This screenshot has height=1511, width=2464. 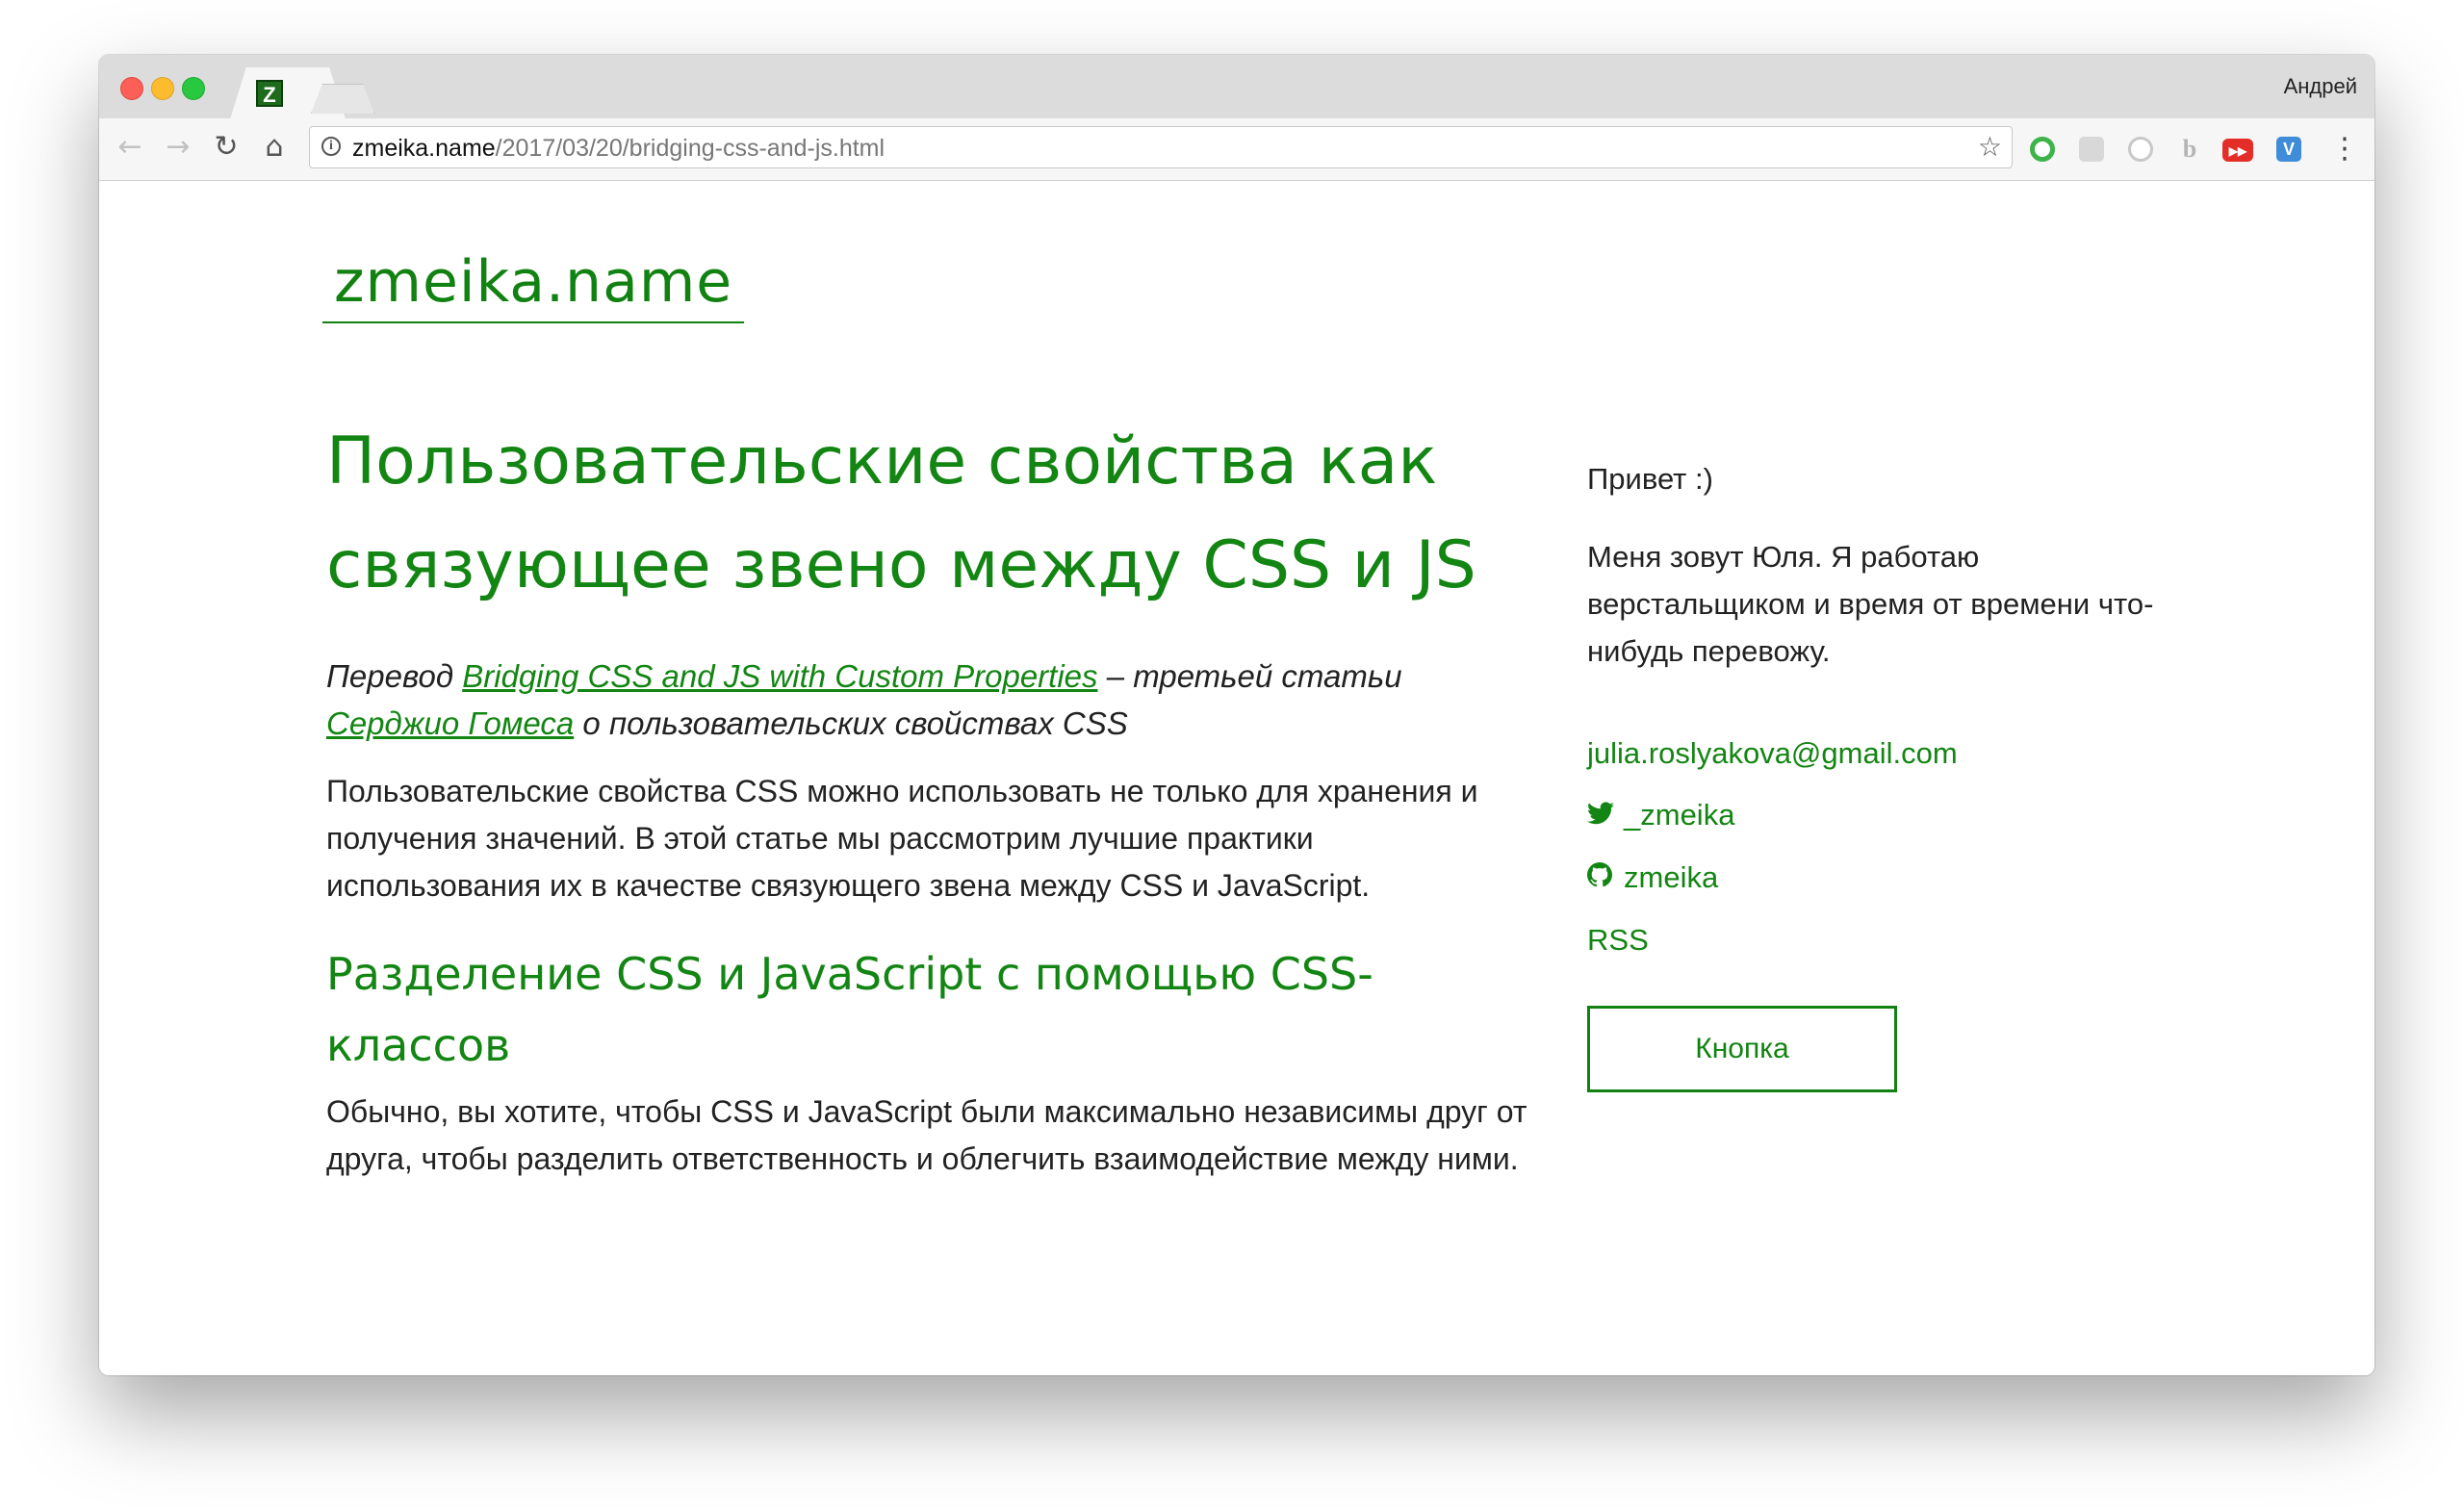 What do you see at coordinates (2189, 149) in the screenshot?
I see `extension-b-icon: b` at bounding box center [2189, 149].